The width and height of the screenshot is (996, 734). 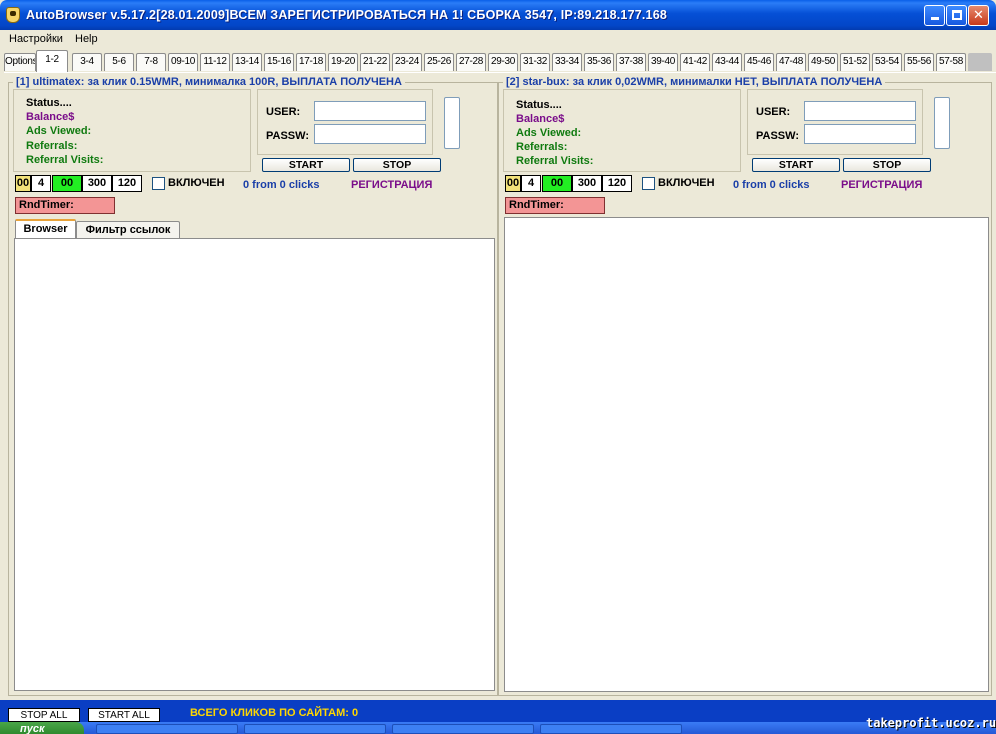 What do you see at coordinates (919, 62) in the screenshot?
I see `tab-55-56: 55-56` at bounding box center [919, 62].